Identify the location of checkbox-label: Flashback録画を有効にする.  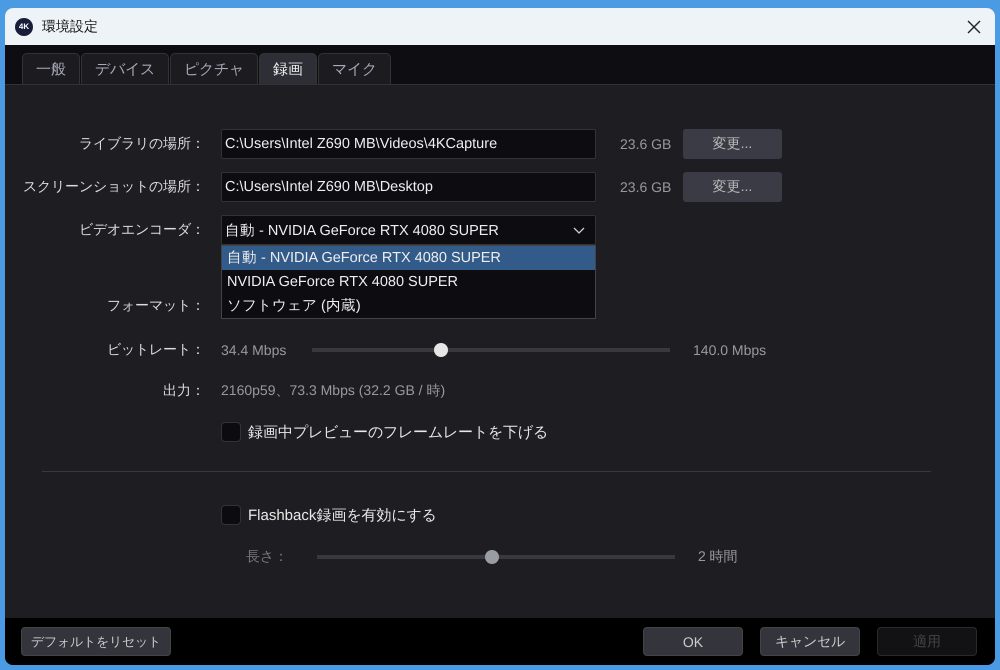
(342, 515).